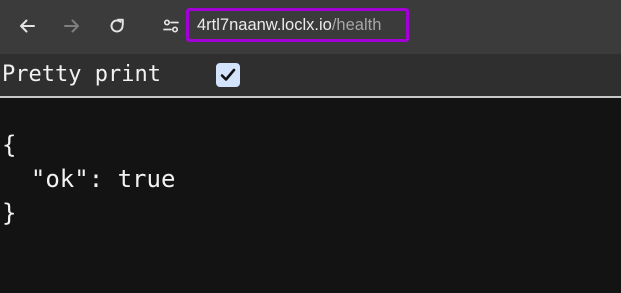 The image size is (621, 293). What do you see at coordinates (81, 74) in the screenshot?
I see `pretty-print-label: Pretty print` at bounding box center [81, 74].